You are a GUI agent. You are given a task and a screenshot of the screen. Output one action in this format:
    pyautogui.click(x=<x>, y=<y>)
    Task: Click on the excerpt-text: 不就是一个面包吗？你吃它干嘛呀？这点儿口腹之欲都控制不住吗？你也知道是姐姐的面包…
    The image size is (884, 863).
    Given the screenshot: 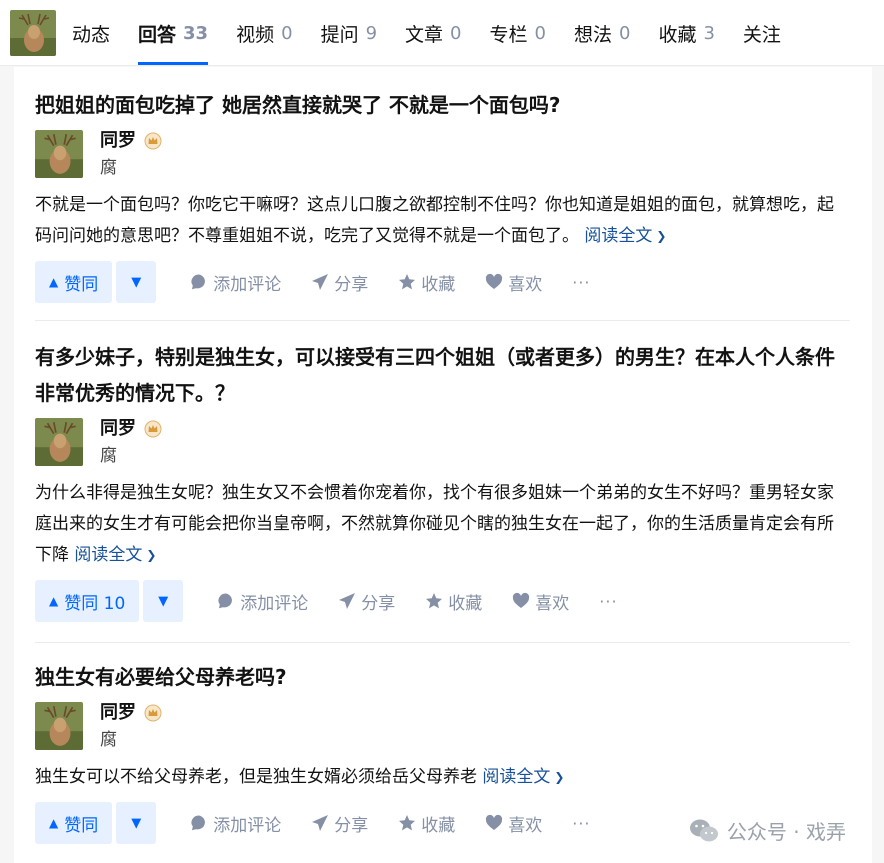 What is the action you would take?
    pyautogui.click(x=434, y=220)
    